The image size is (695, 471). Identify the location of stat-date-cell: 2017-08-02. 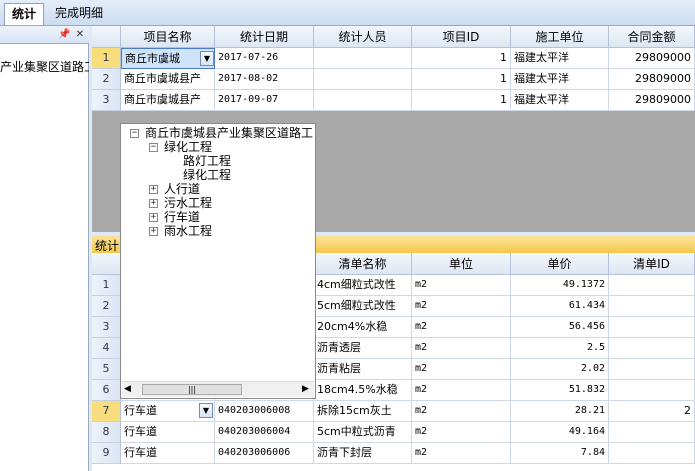
(264, 79).